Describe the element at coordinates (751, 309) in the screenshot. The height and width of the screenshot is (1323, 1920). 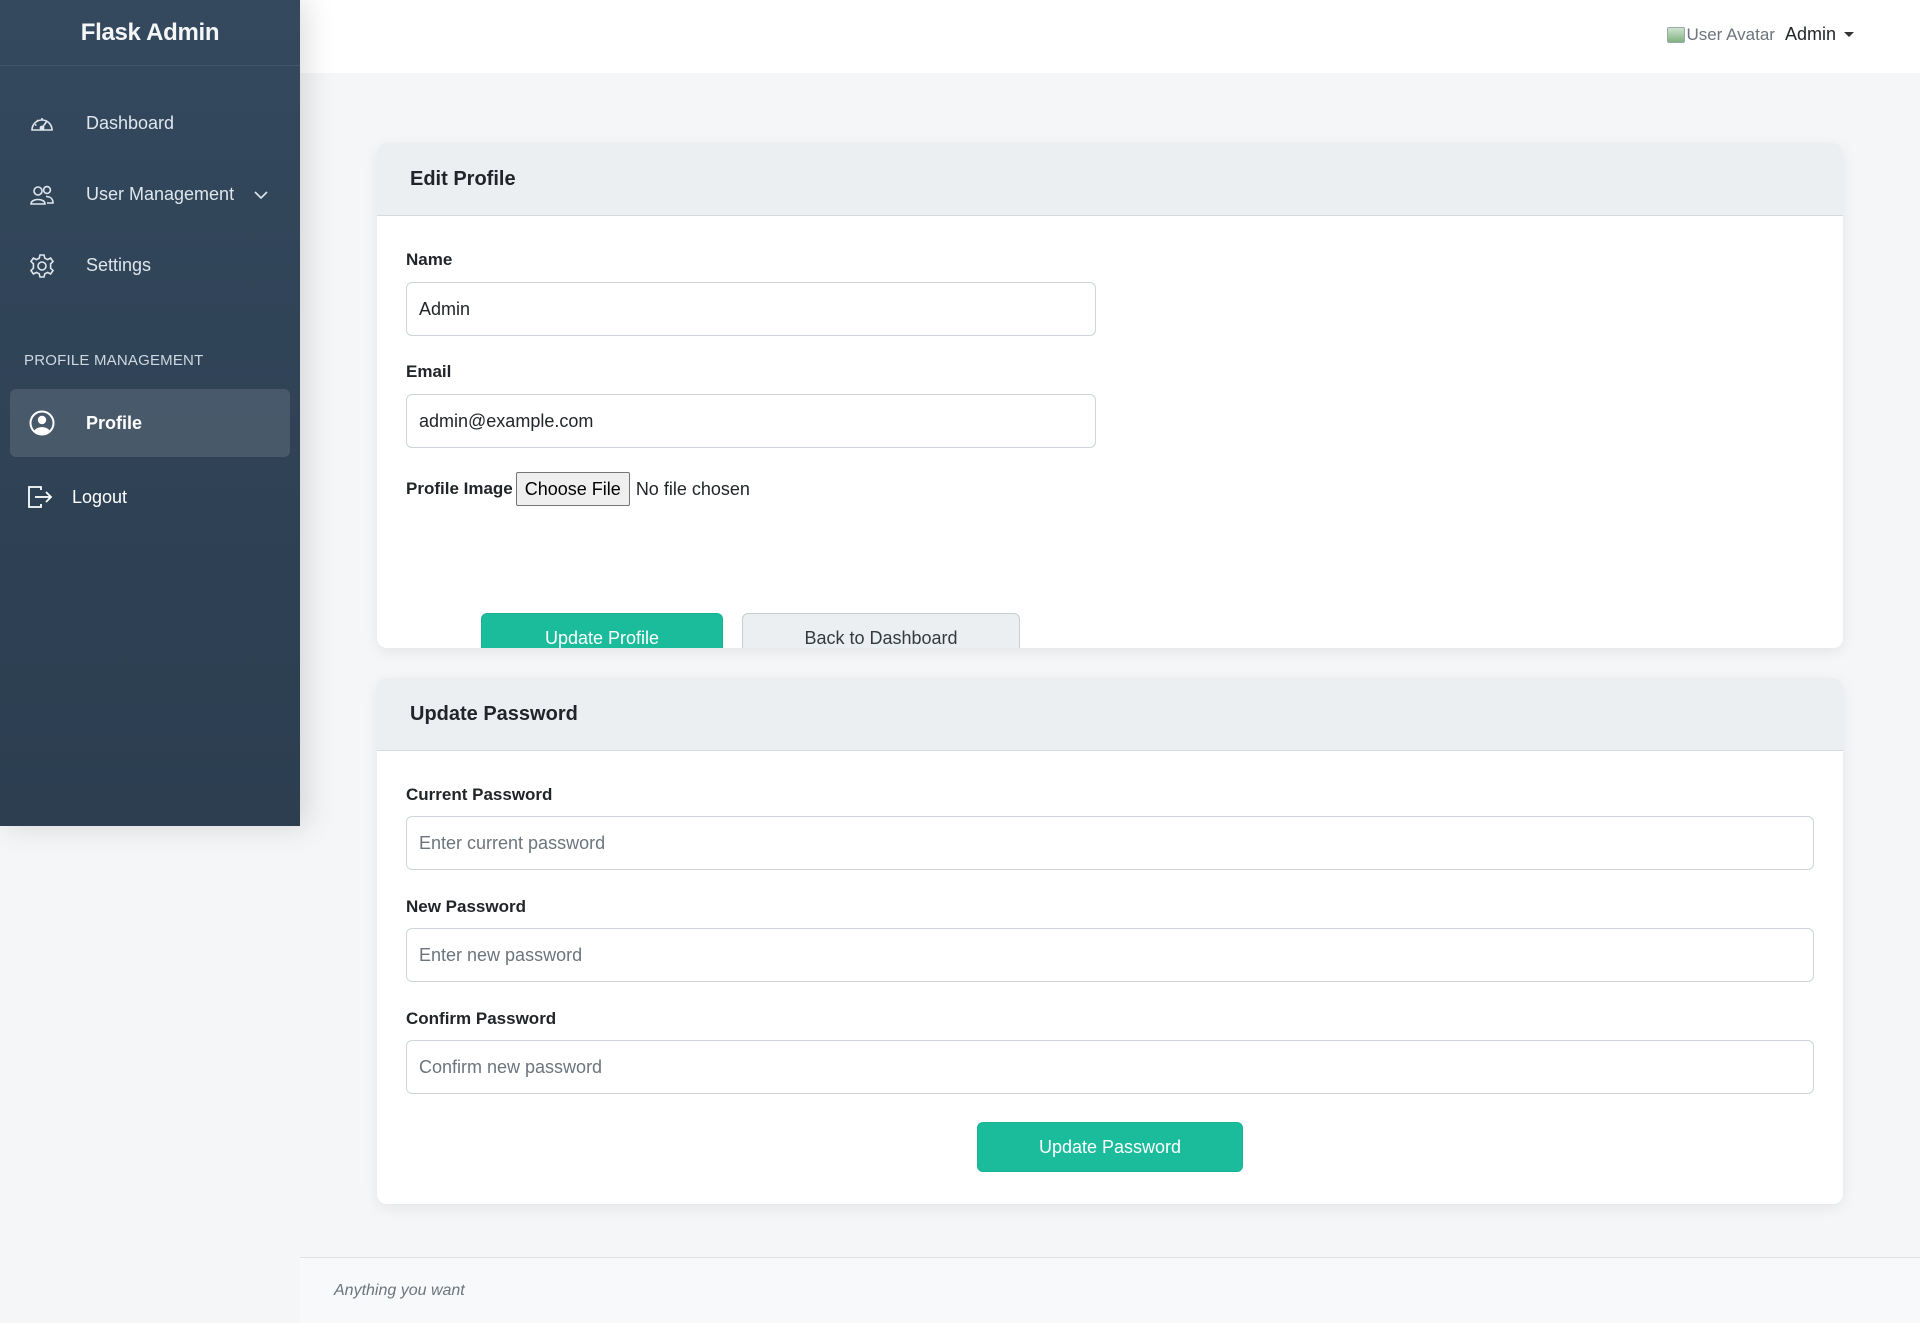
I see `name-input` at that location.